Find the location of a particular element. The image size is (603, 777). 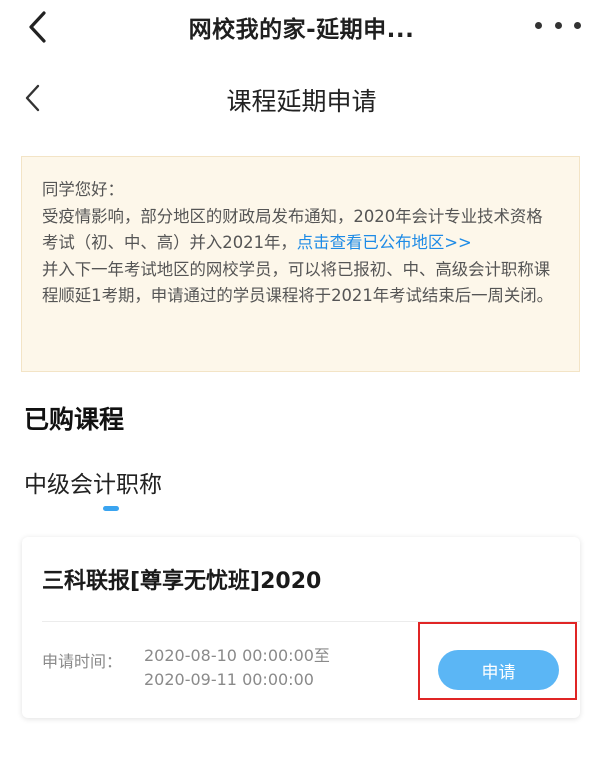

tab-intermediate-accounting: 中级会计职称 is located at coordinates (93, 482).